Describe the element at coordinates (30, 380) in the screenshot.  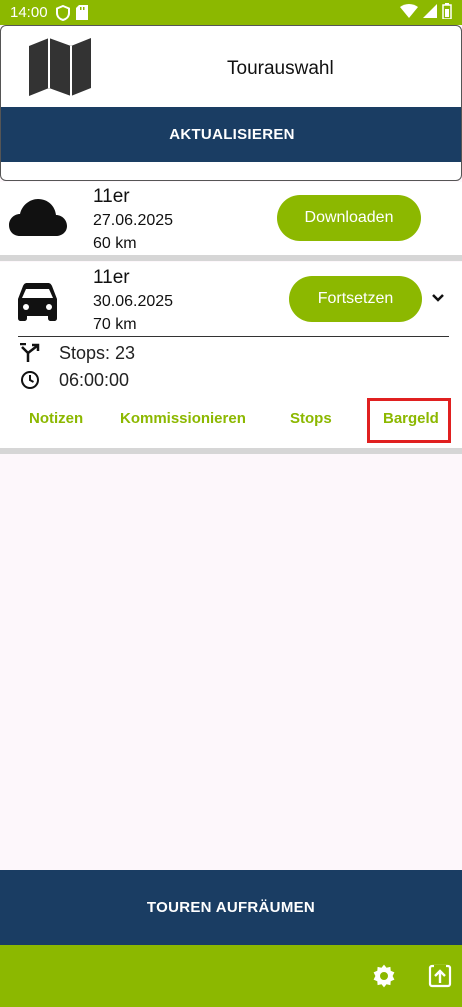
I see `clock-icon` at that location.